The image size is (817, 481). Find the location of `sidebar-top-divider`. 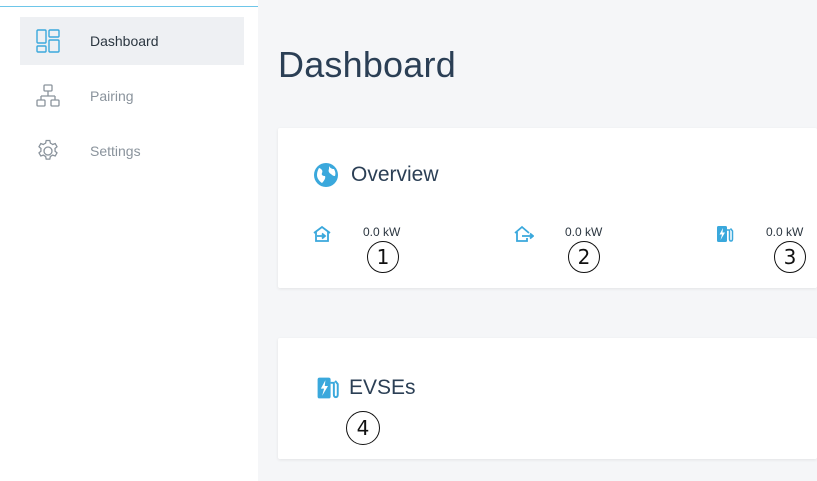

sidebar-top-divider is located at coordinates (129, 6).